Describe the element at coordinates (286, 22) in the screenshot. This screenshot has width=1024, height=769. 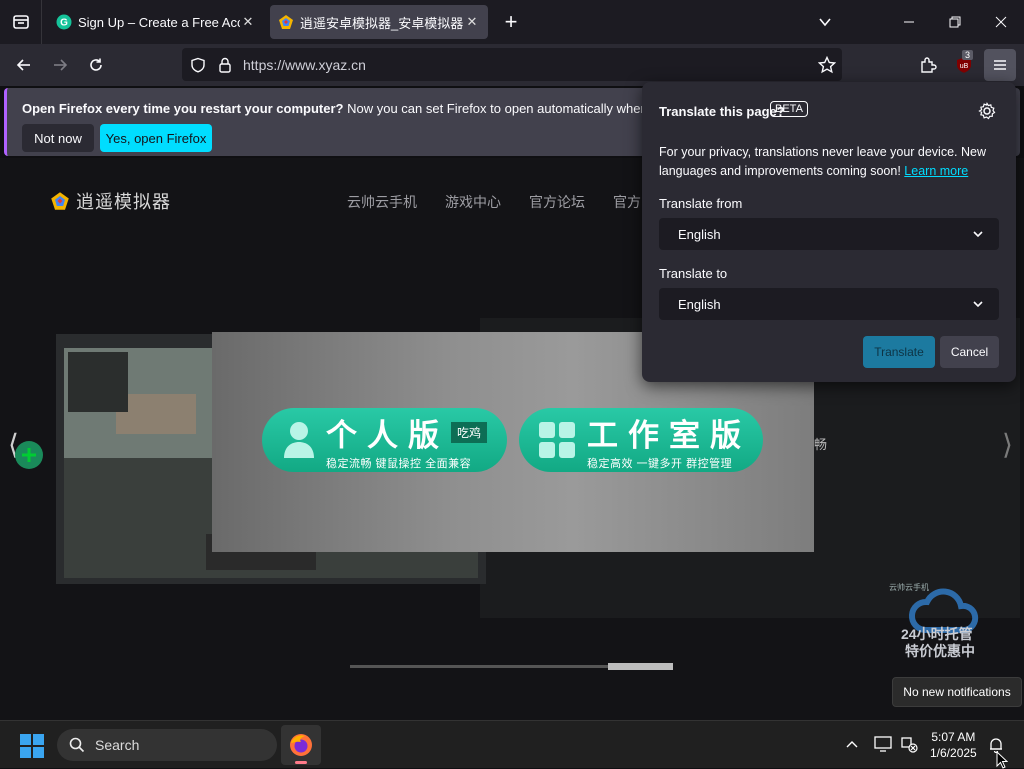
I see `xiaoyao-favicon-icon` at that location.